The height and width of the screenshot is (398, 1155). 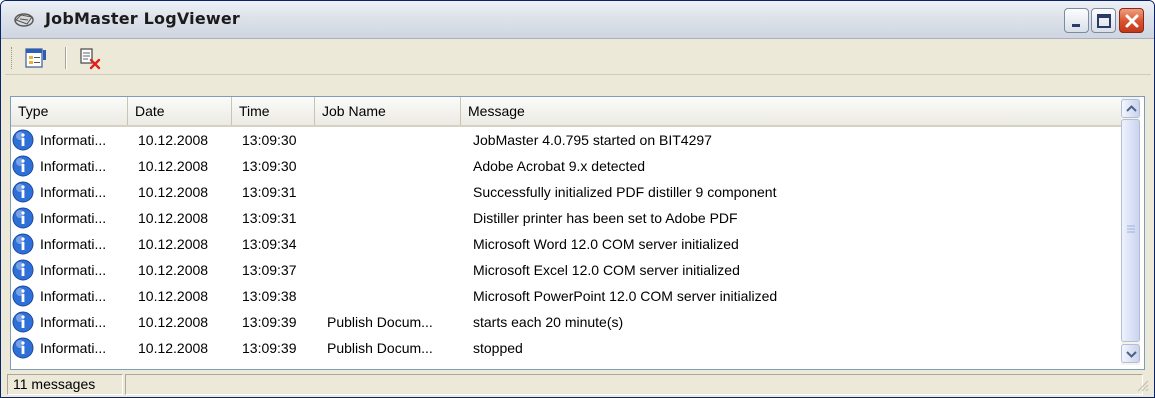 I want to click on properties-icon, so click(x=35, y=58).